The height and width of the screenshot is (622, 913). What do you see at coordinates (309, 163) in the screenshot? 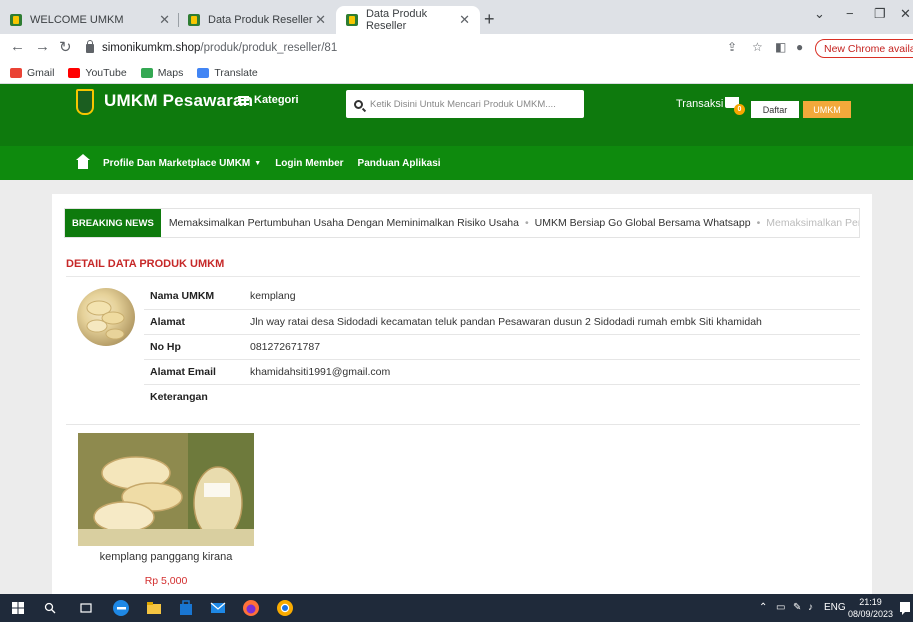
I see `nav-login-member: Login Member` at bounding box center [309, 163].